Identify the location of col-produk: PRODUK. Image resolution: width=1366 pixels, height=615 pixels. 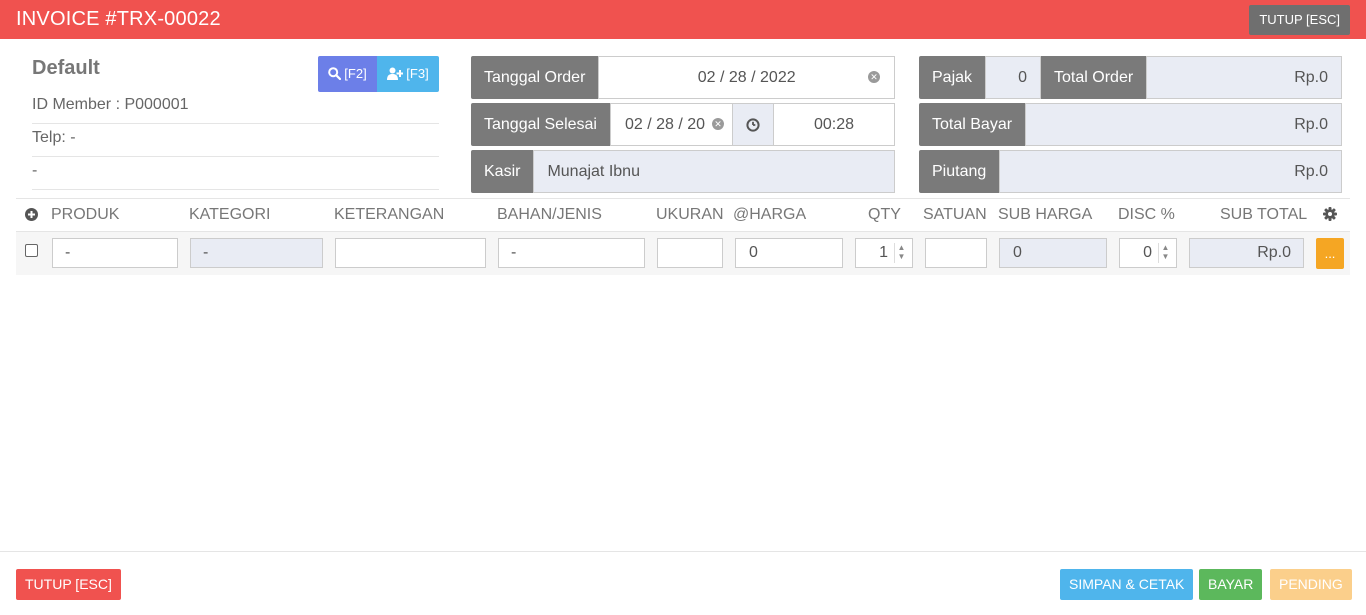
(85, 214).